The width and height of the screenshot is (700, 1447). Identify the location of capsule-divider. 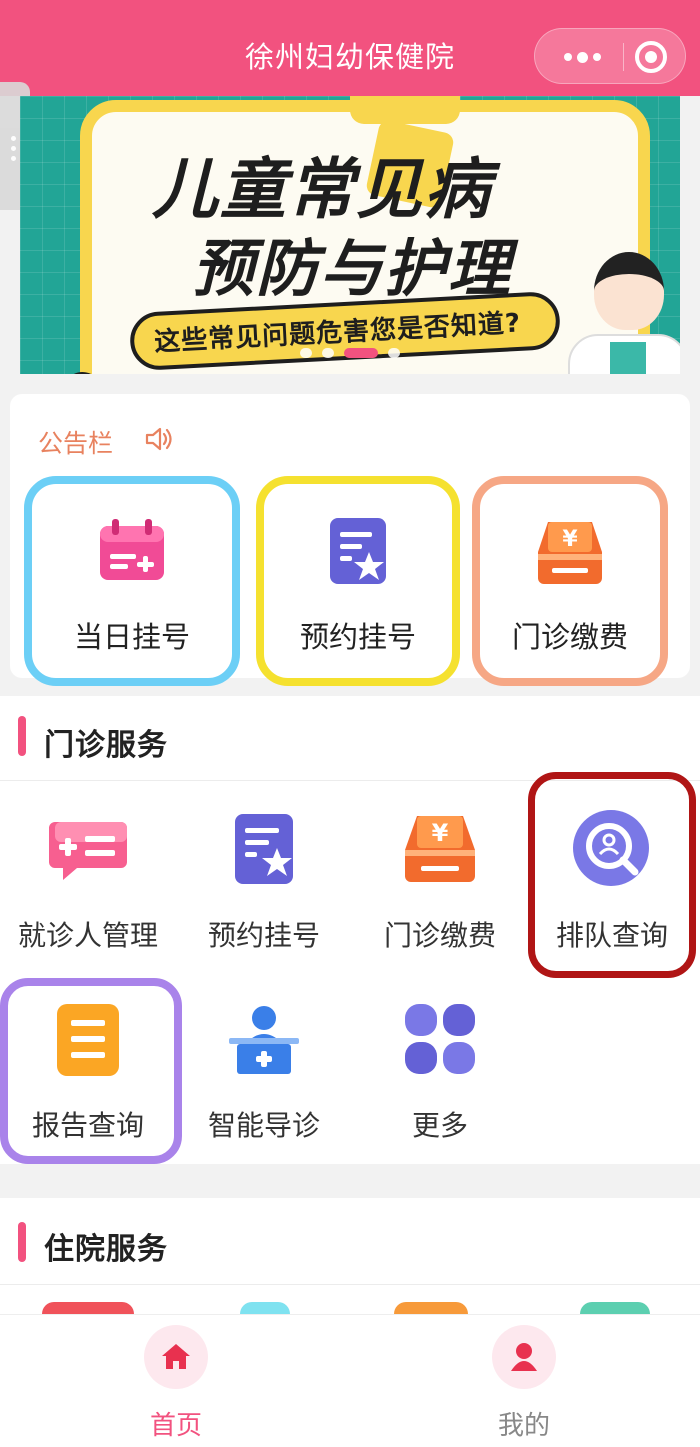
(623, 57).